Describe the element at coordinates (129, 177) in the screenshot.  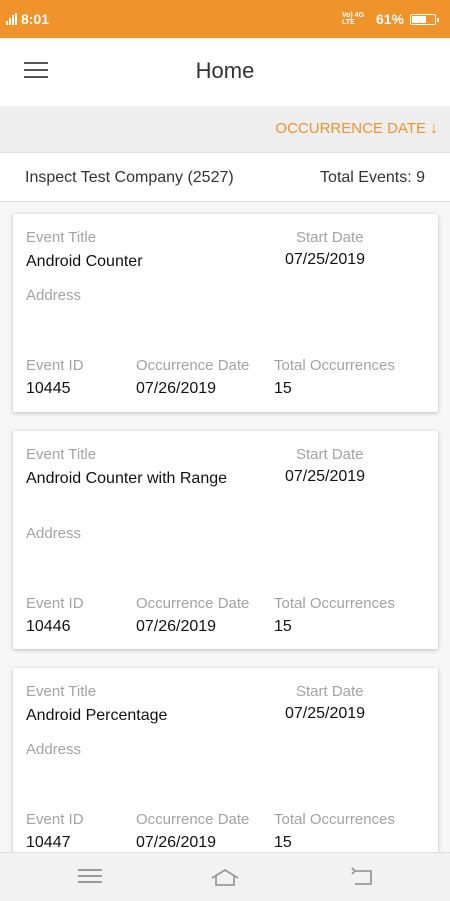
I see `company-name: Inspect Test Company (2527)` at that location.